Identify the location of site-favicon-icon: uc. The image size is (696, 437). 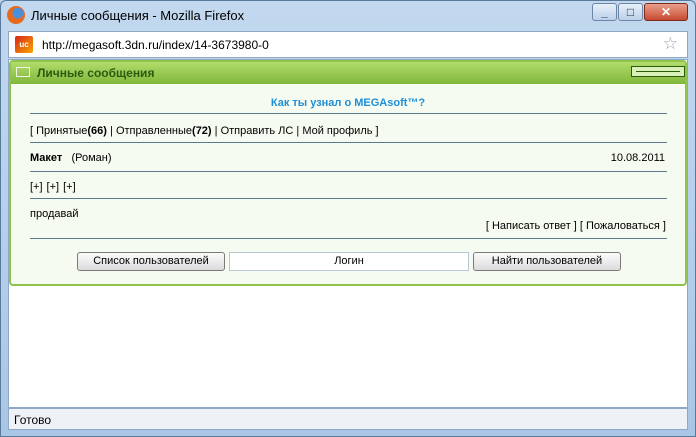
(24, 44).